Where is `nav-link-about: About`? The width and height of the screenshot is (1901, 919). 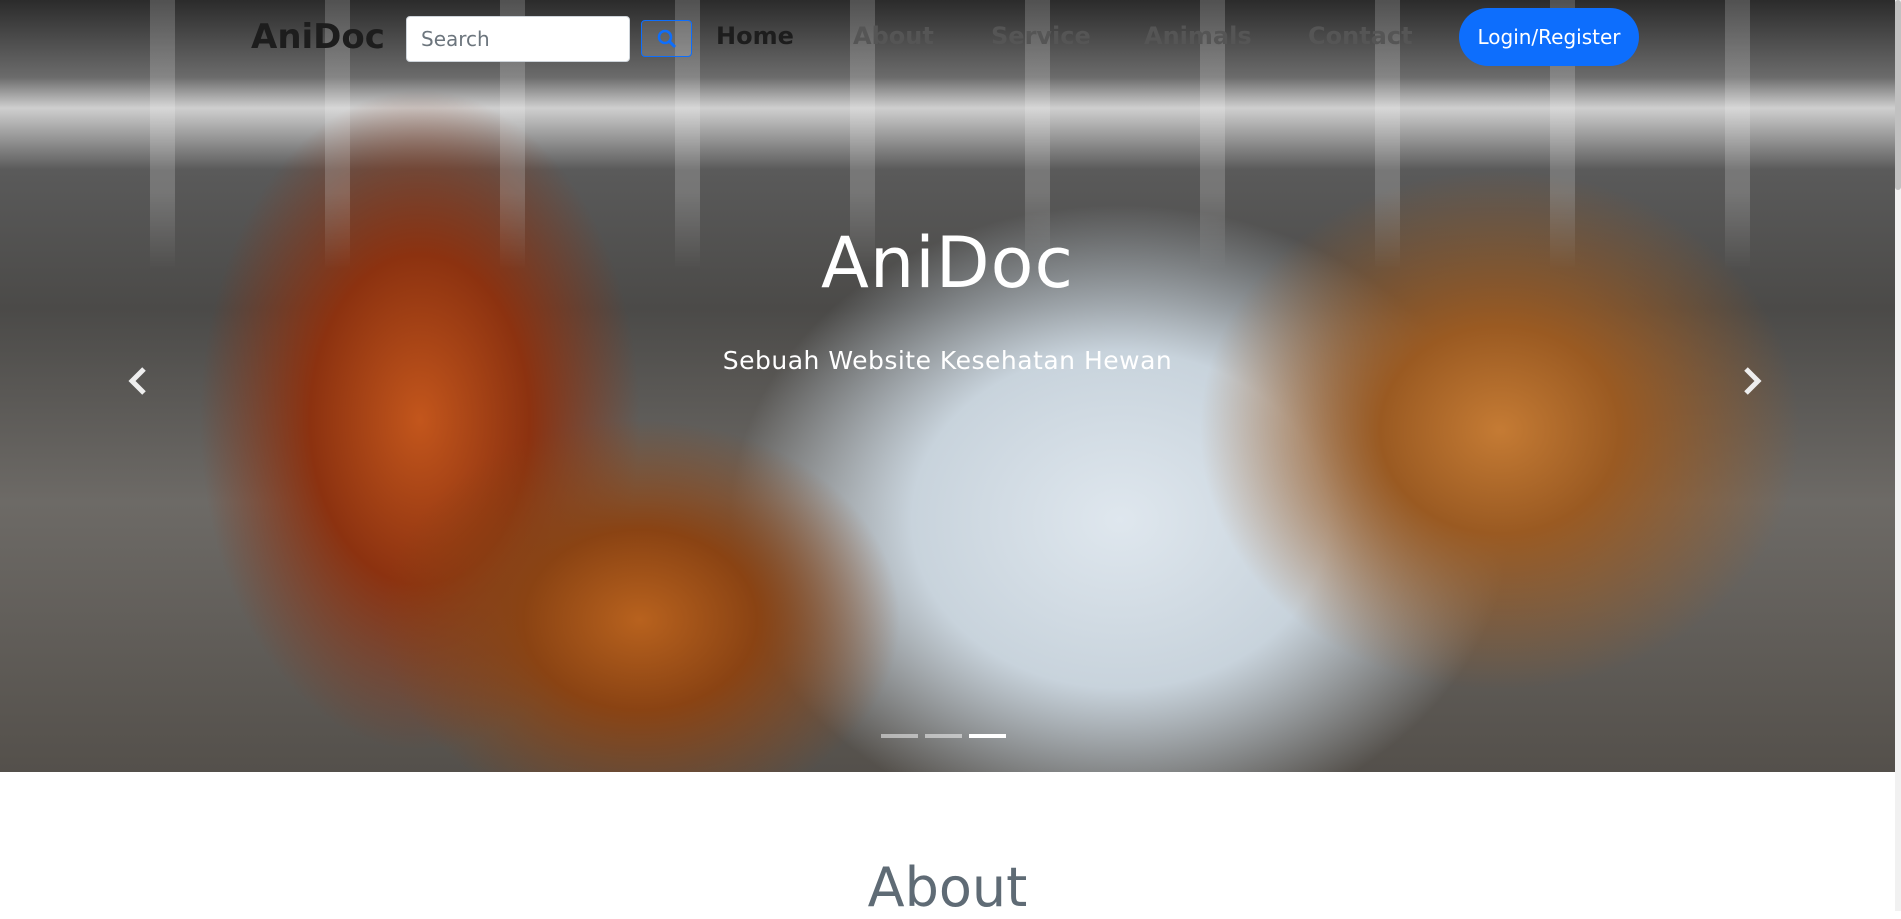
nav-link-about: About is located at coordinates (893, 36).